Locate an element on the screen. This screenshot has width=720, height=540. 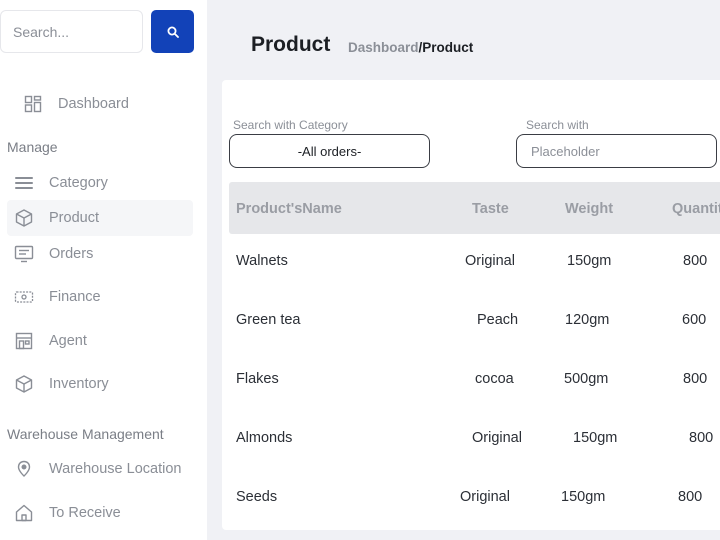
section-title-warehouse: Warehouse Management is located at coordinates (85, 434).